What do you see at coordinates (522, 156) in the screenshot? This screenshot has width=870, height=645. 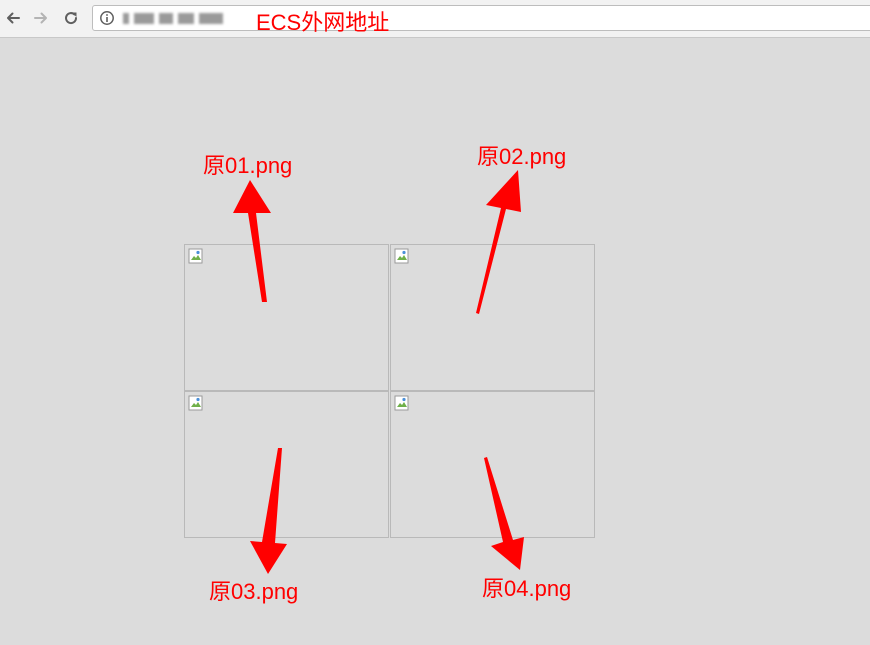 I see `label-image-02: 原02.png` at bounding box center [522, 156].